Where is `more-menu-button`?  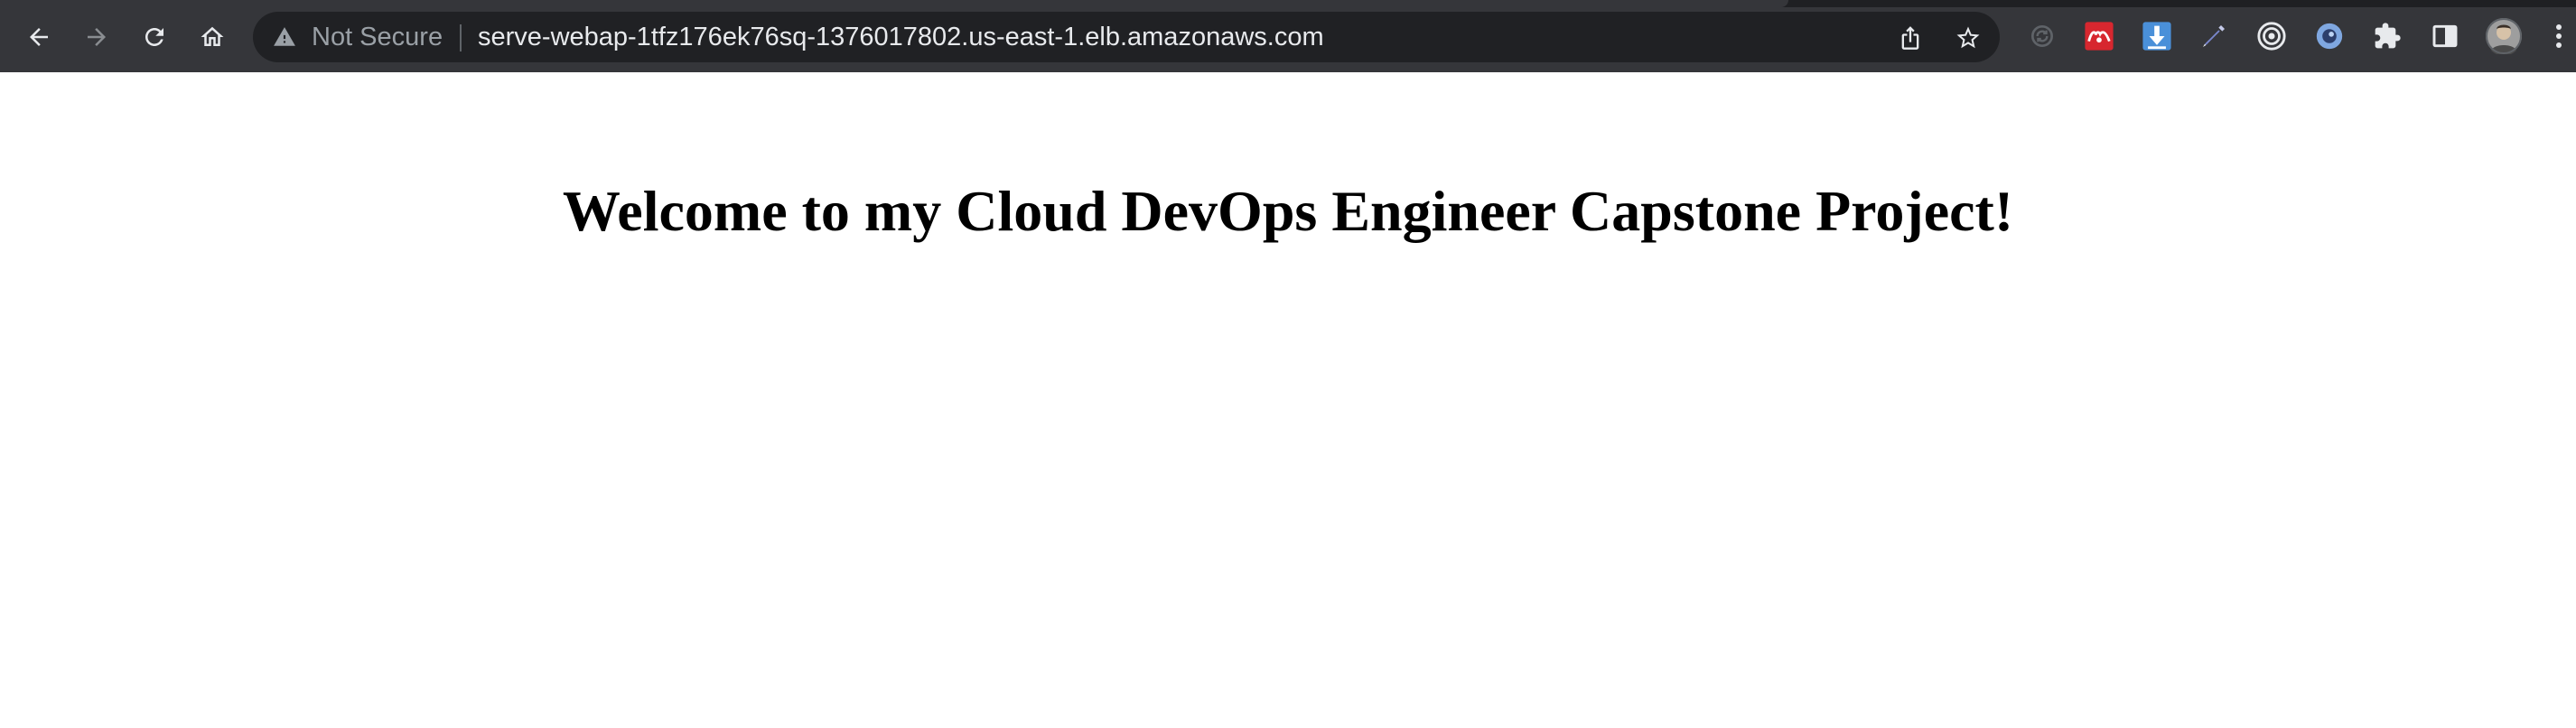
more-menu-button is located at coordinates (2558, 36).